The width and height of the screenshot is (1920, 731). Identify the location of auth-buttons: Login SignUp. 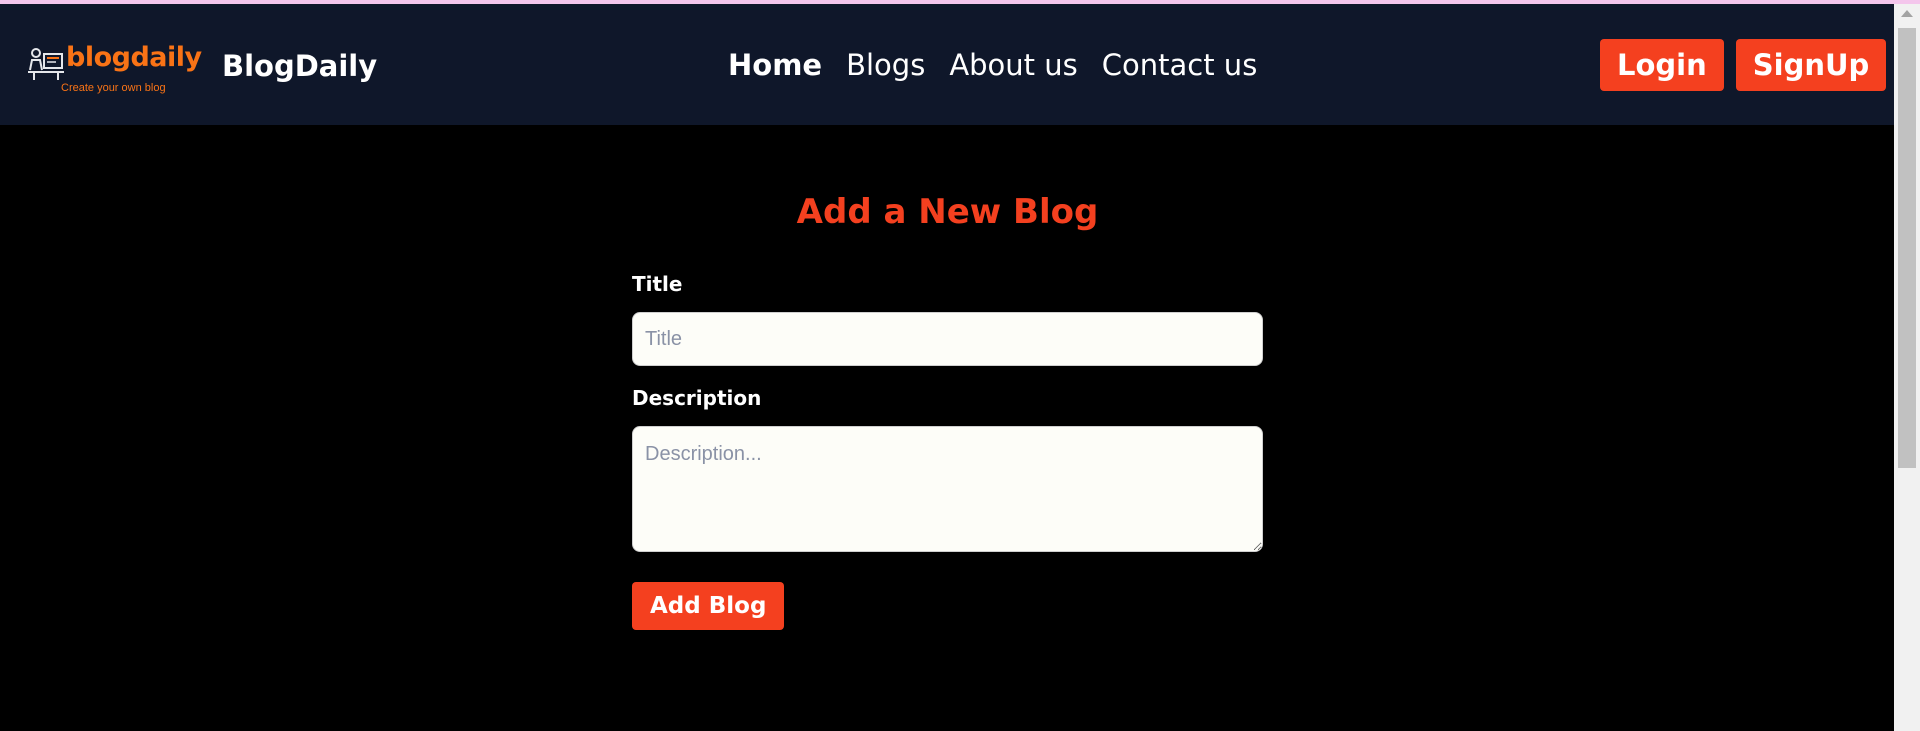
(1743, 65).